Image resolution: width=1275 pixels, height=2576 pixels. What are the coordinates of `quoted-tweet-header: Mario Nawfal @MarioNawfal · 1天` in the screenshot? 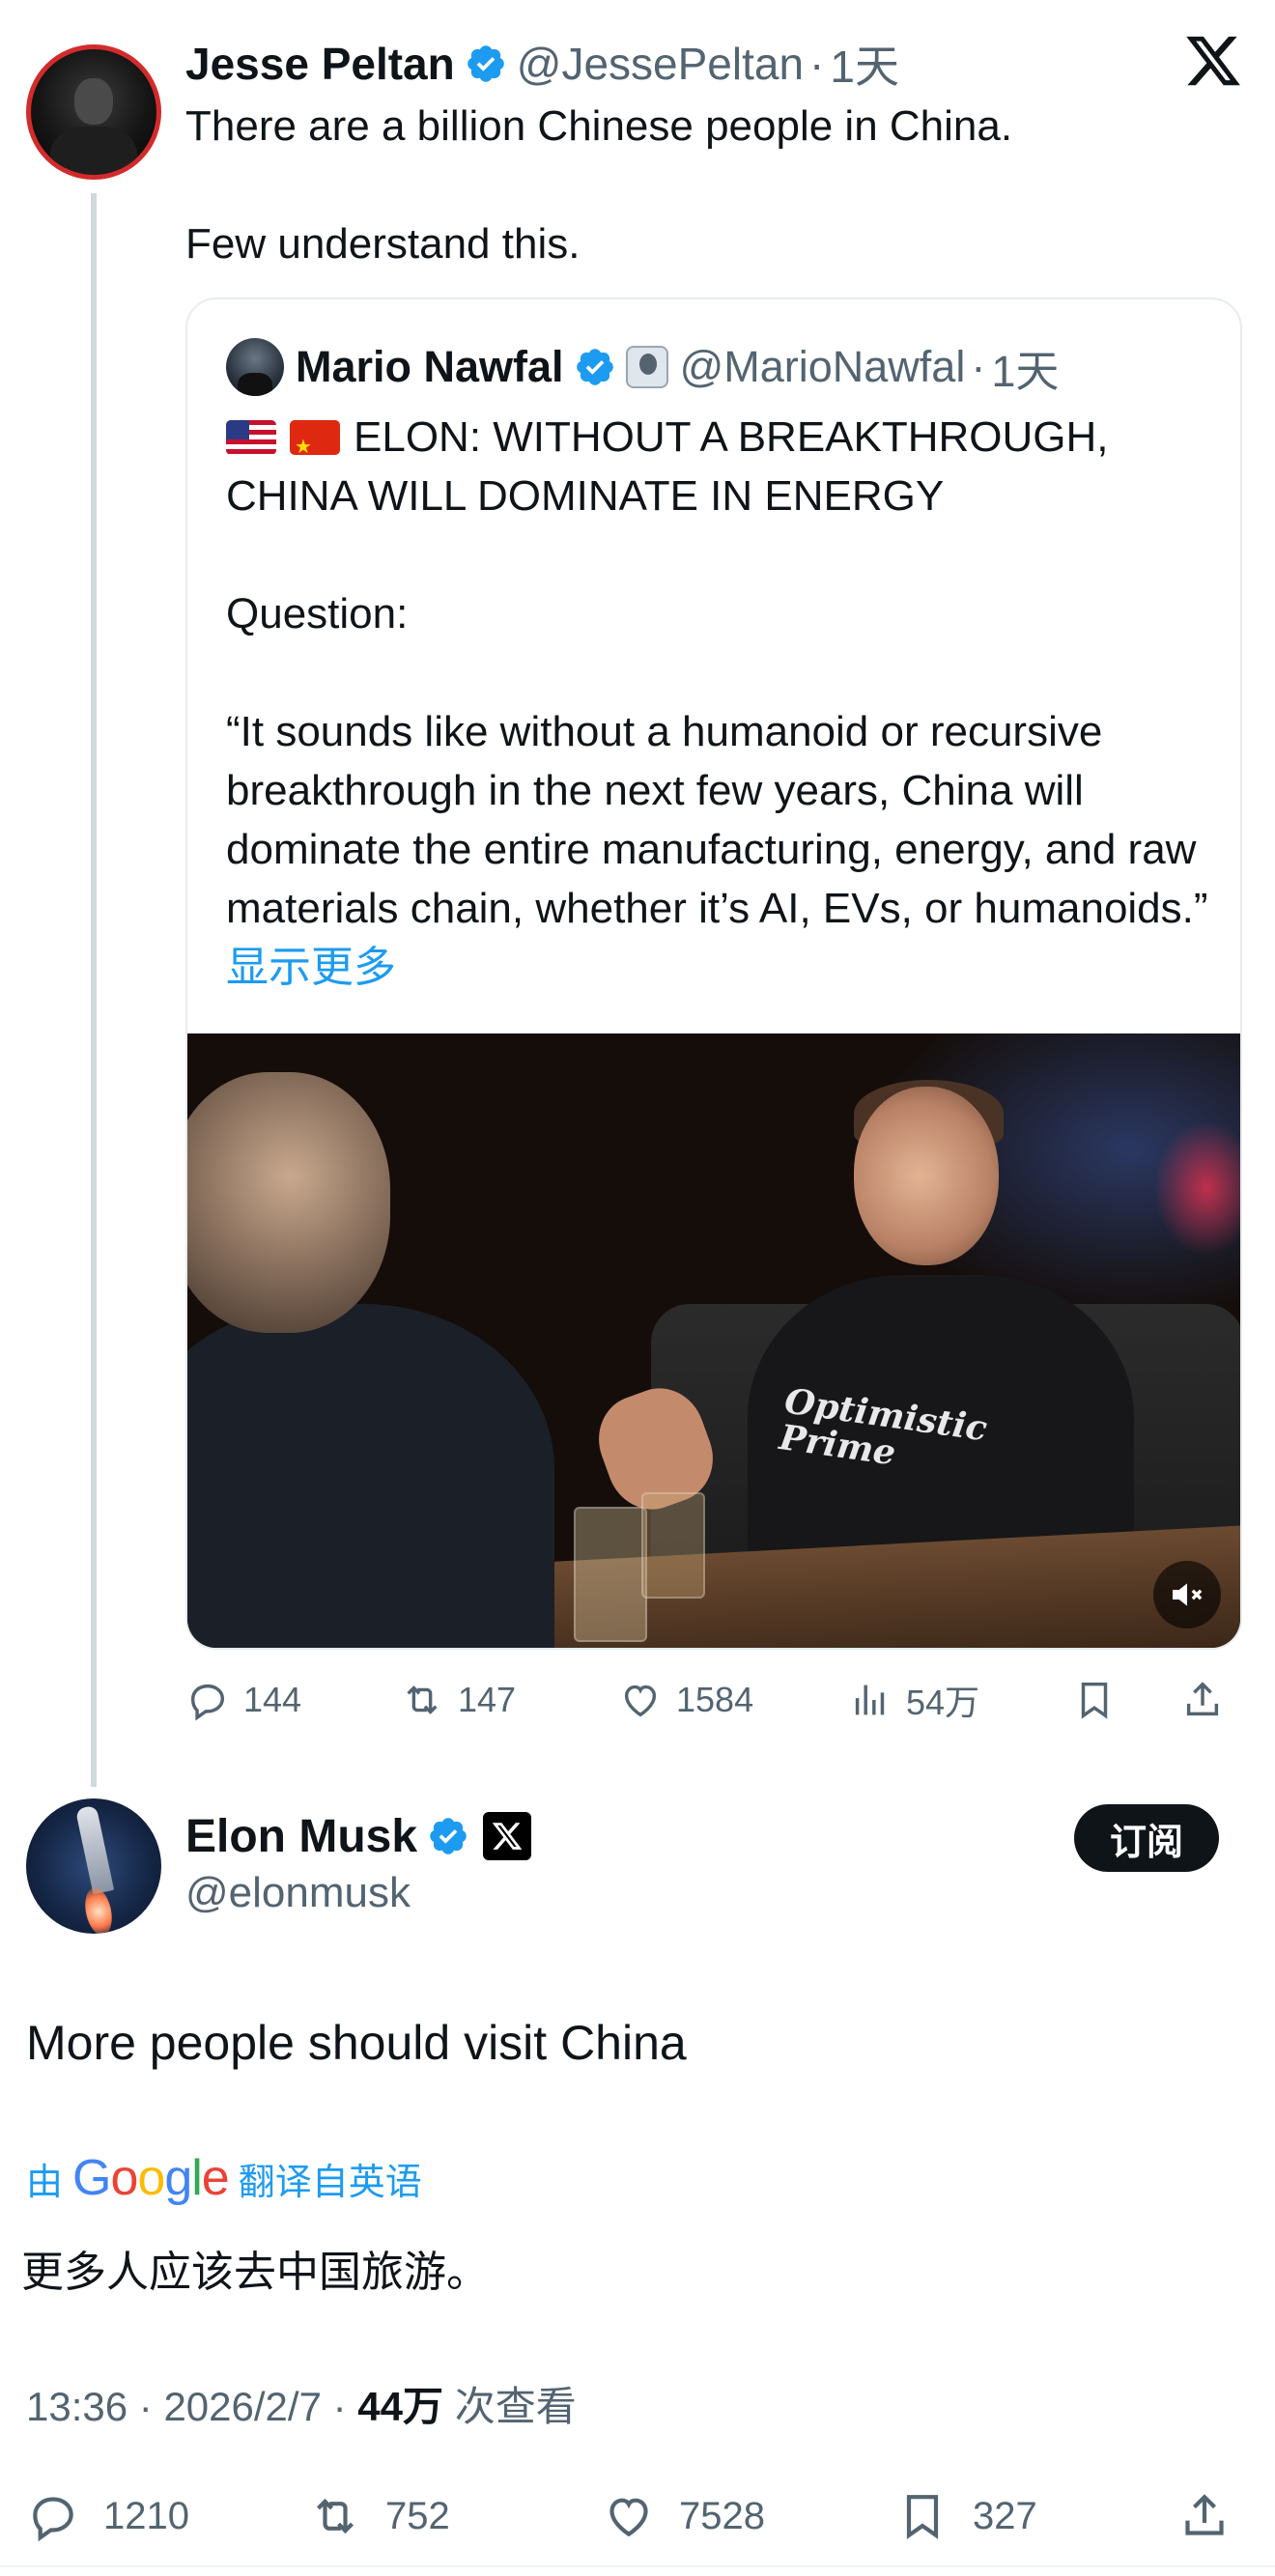 It's located at (643, 367).